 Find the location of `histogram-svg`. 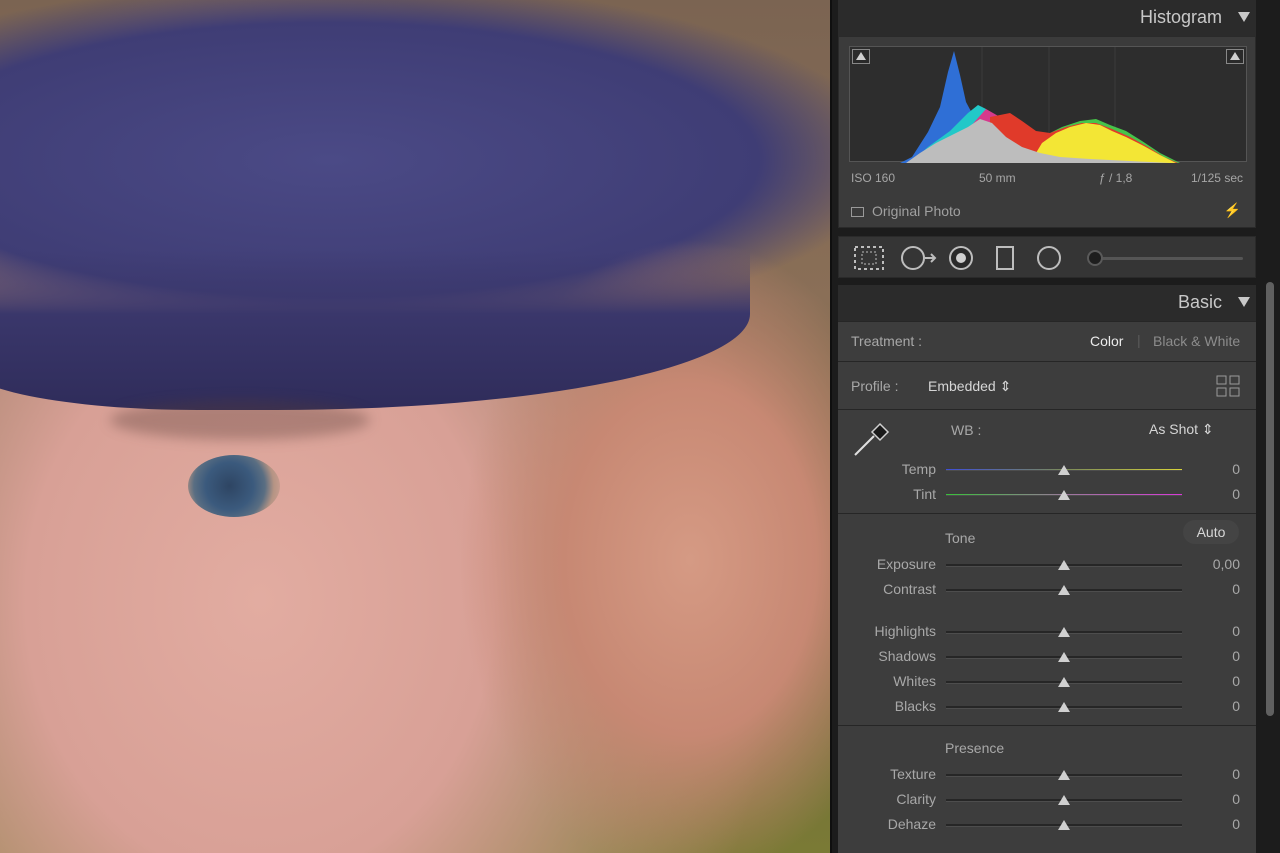

histogram-svg is located at coordinates (1070, 105).